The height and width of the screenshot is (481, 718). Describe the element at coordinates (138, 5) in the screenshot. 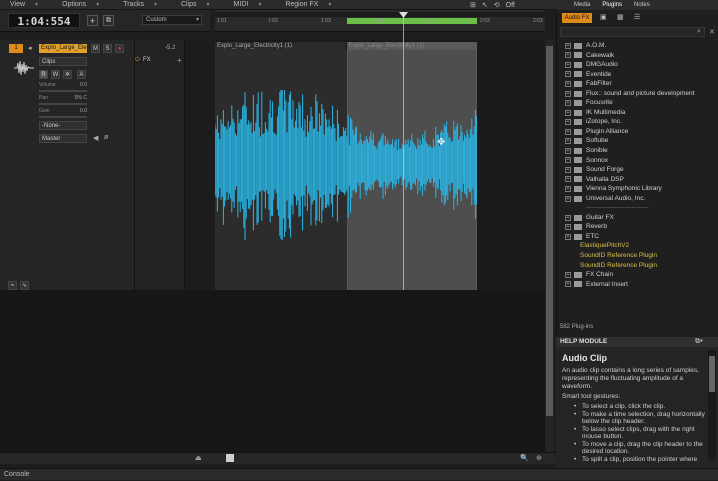

I see `menu-tracks: Tracks` at that location.